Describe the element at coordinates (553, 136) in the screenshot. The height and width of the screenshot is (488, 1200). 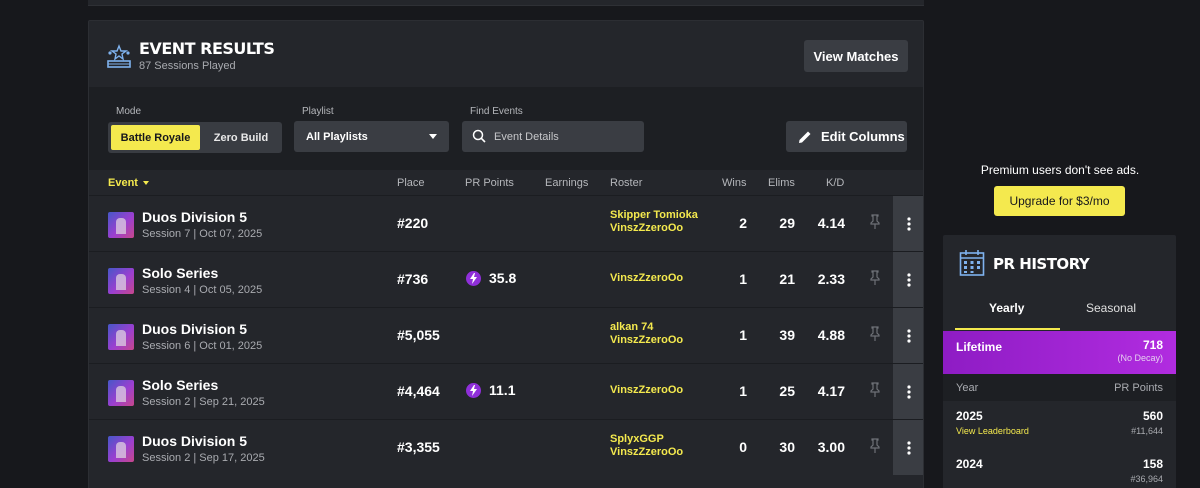
I see `event-search-input` at that location.